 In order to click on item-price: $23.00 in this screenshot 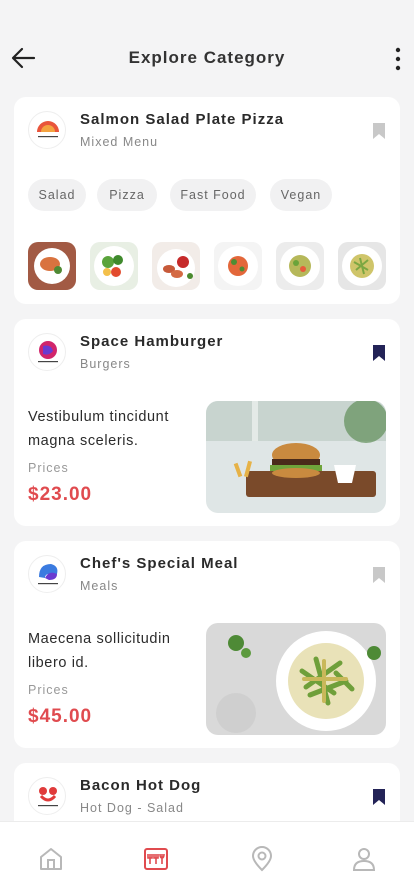, I will do `click(60, 494)`.